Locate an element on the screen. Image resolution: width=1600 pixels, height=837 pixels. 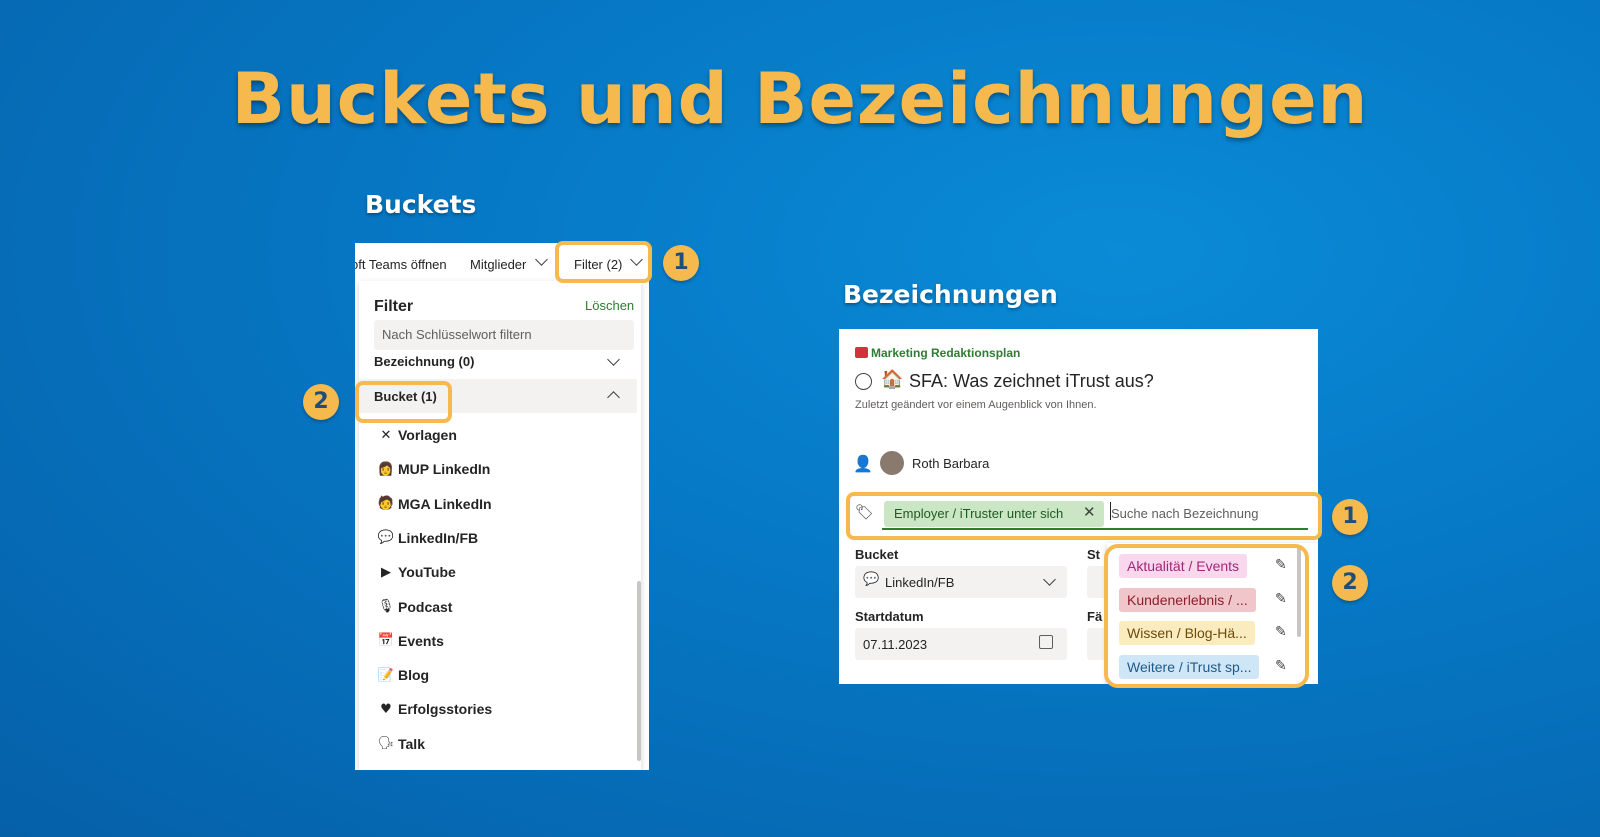
bucket-filter-item: 🧑 MGA LinkedIn is located at coordinates (434, 504).